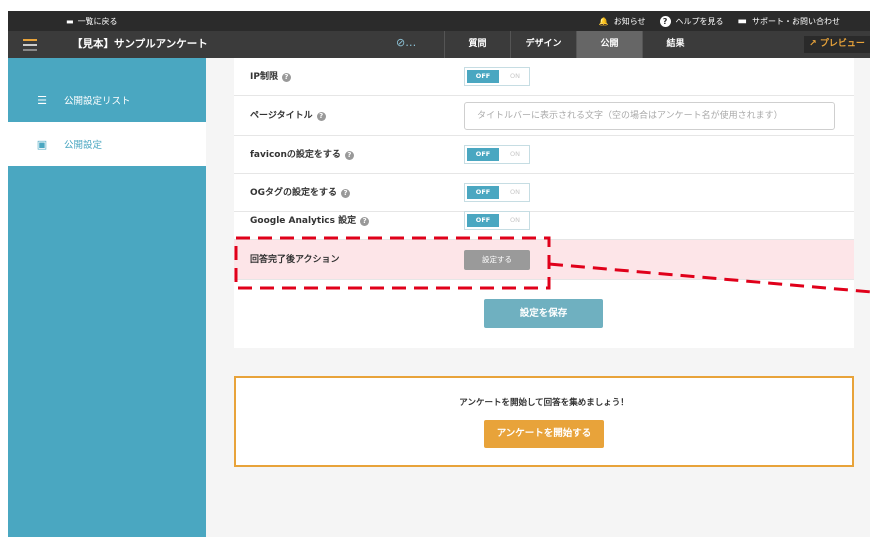 Image resolution: width=870 pixels, height=537 pixels. I want to click on menu-icon, so click(30, 46).